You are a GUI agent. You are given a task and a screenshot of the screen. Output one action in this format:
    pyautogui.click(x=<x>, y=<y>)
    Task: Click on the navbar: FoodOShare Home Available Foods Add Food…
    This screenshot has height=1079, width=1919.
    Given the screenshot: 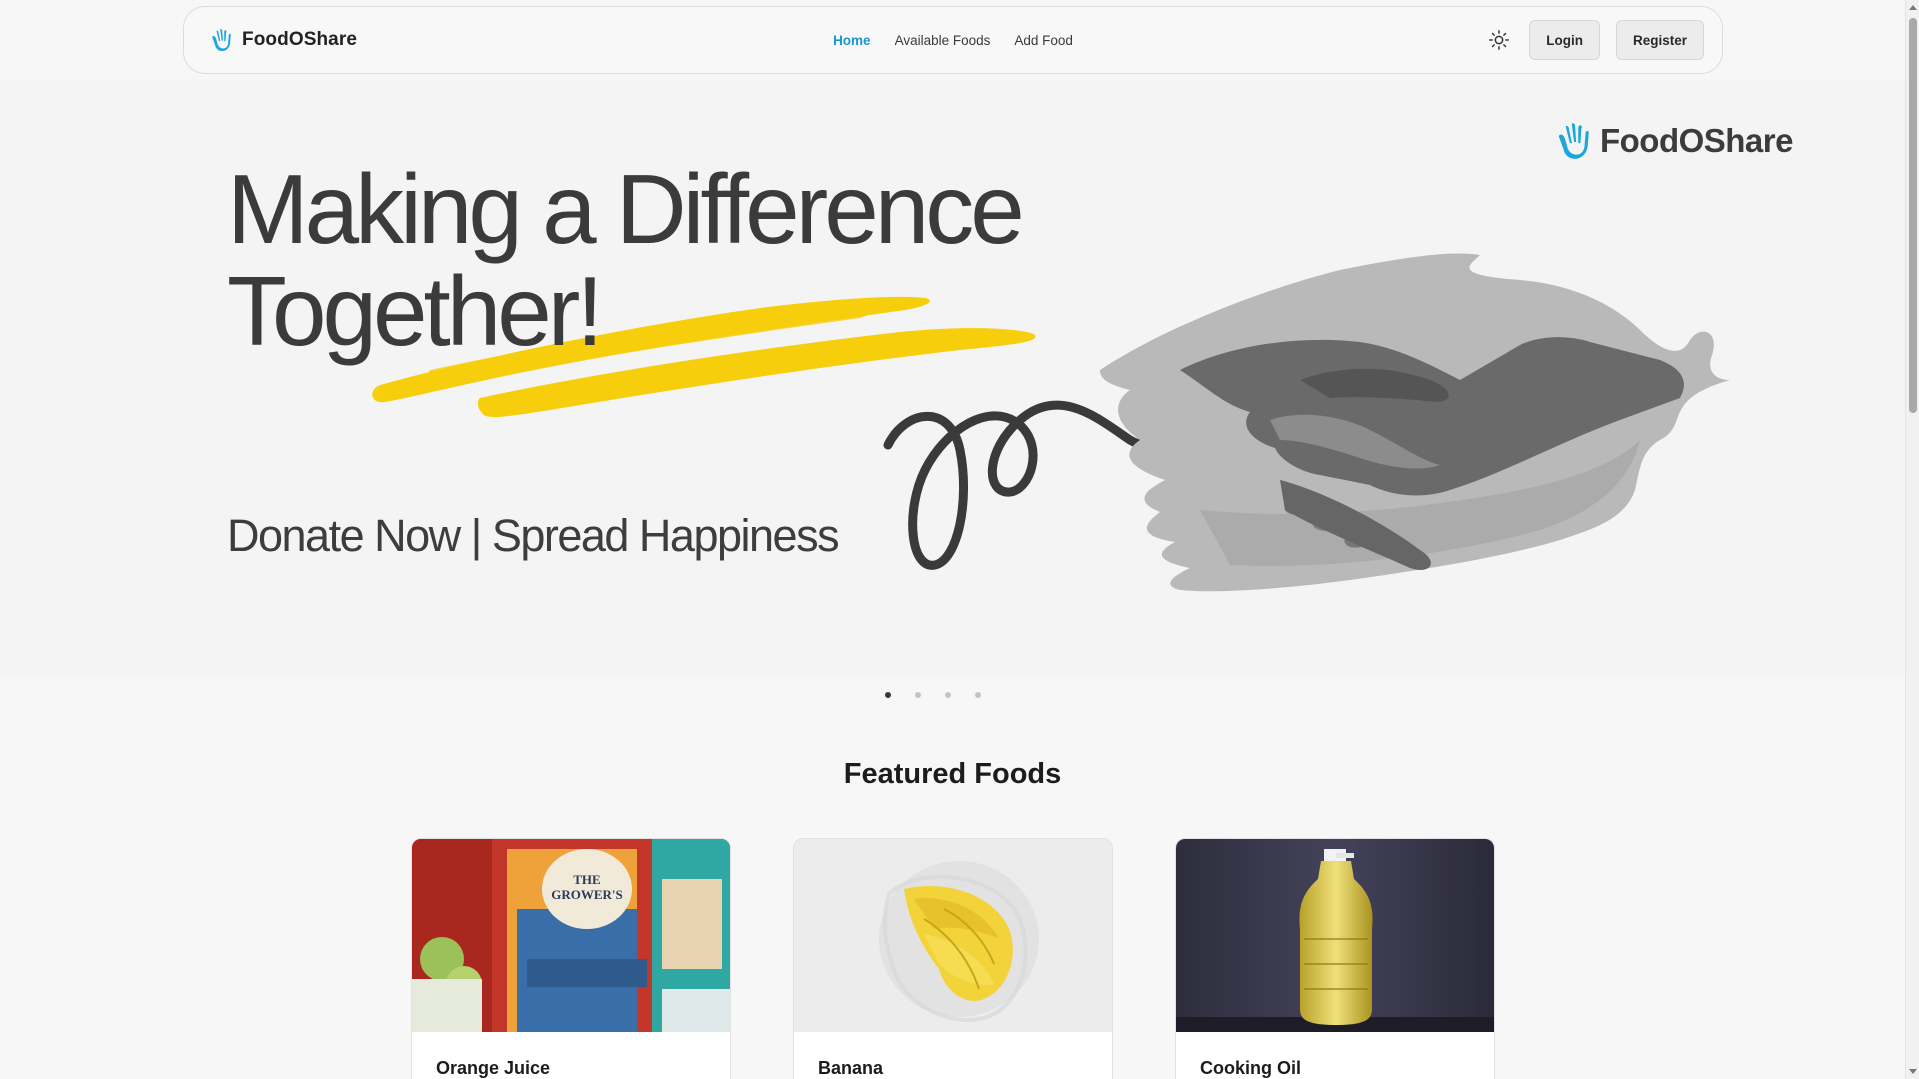 What is the action you would take?
    pyautogui.click(x=953, y=40)
    